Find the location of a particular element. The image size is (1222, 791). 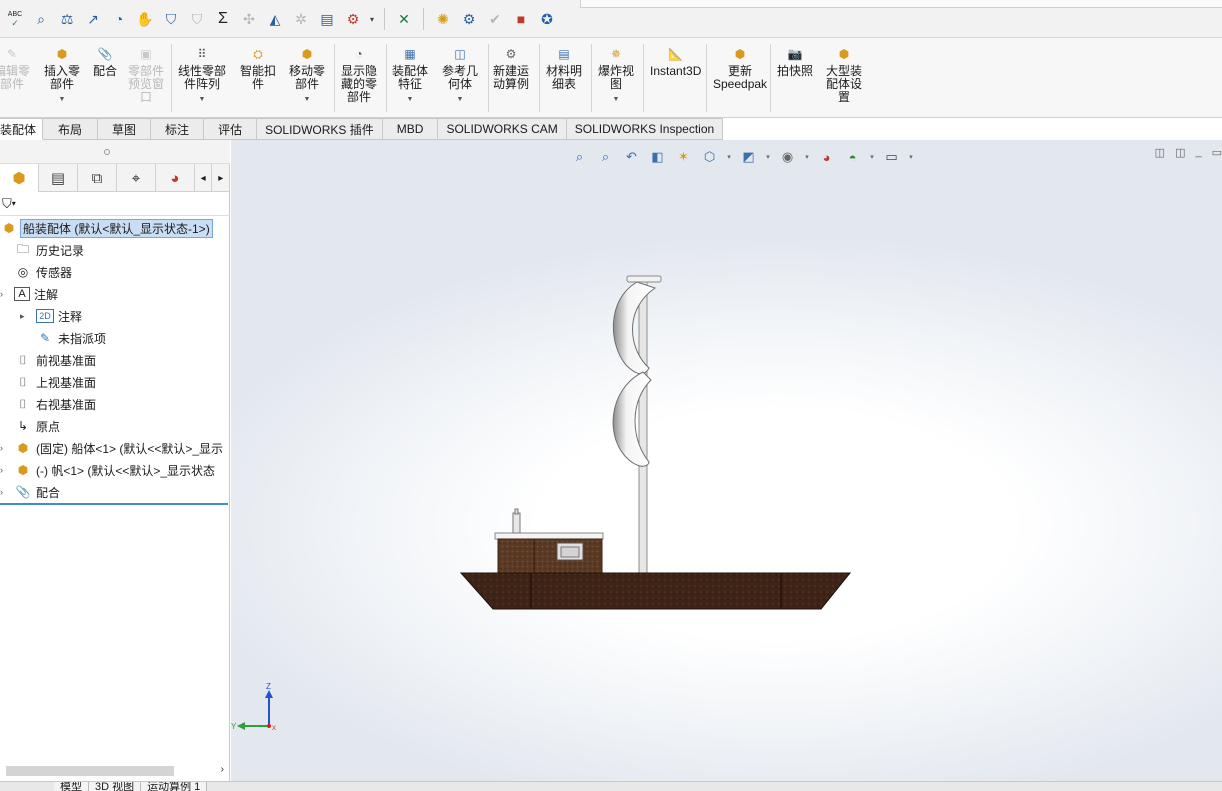

tab-layout: 布局 is located at coordinates (71, 129).